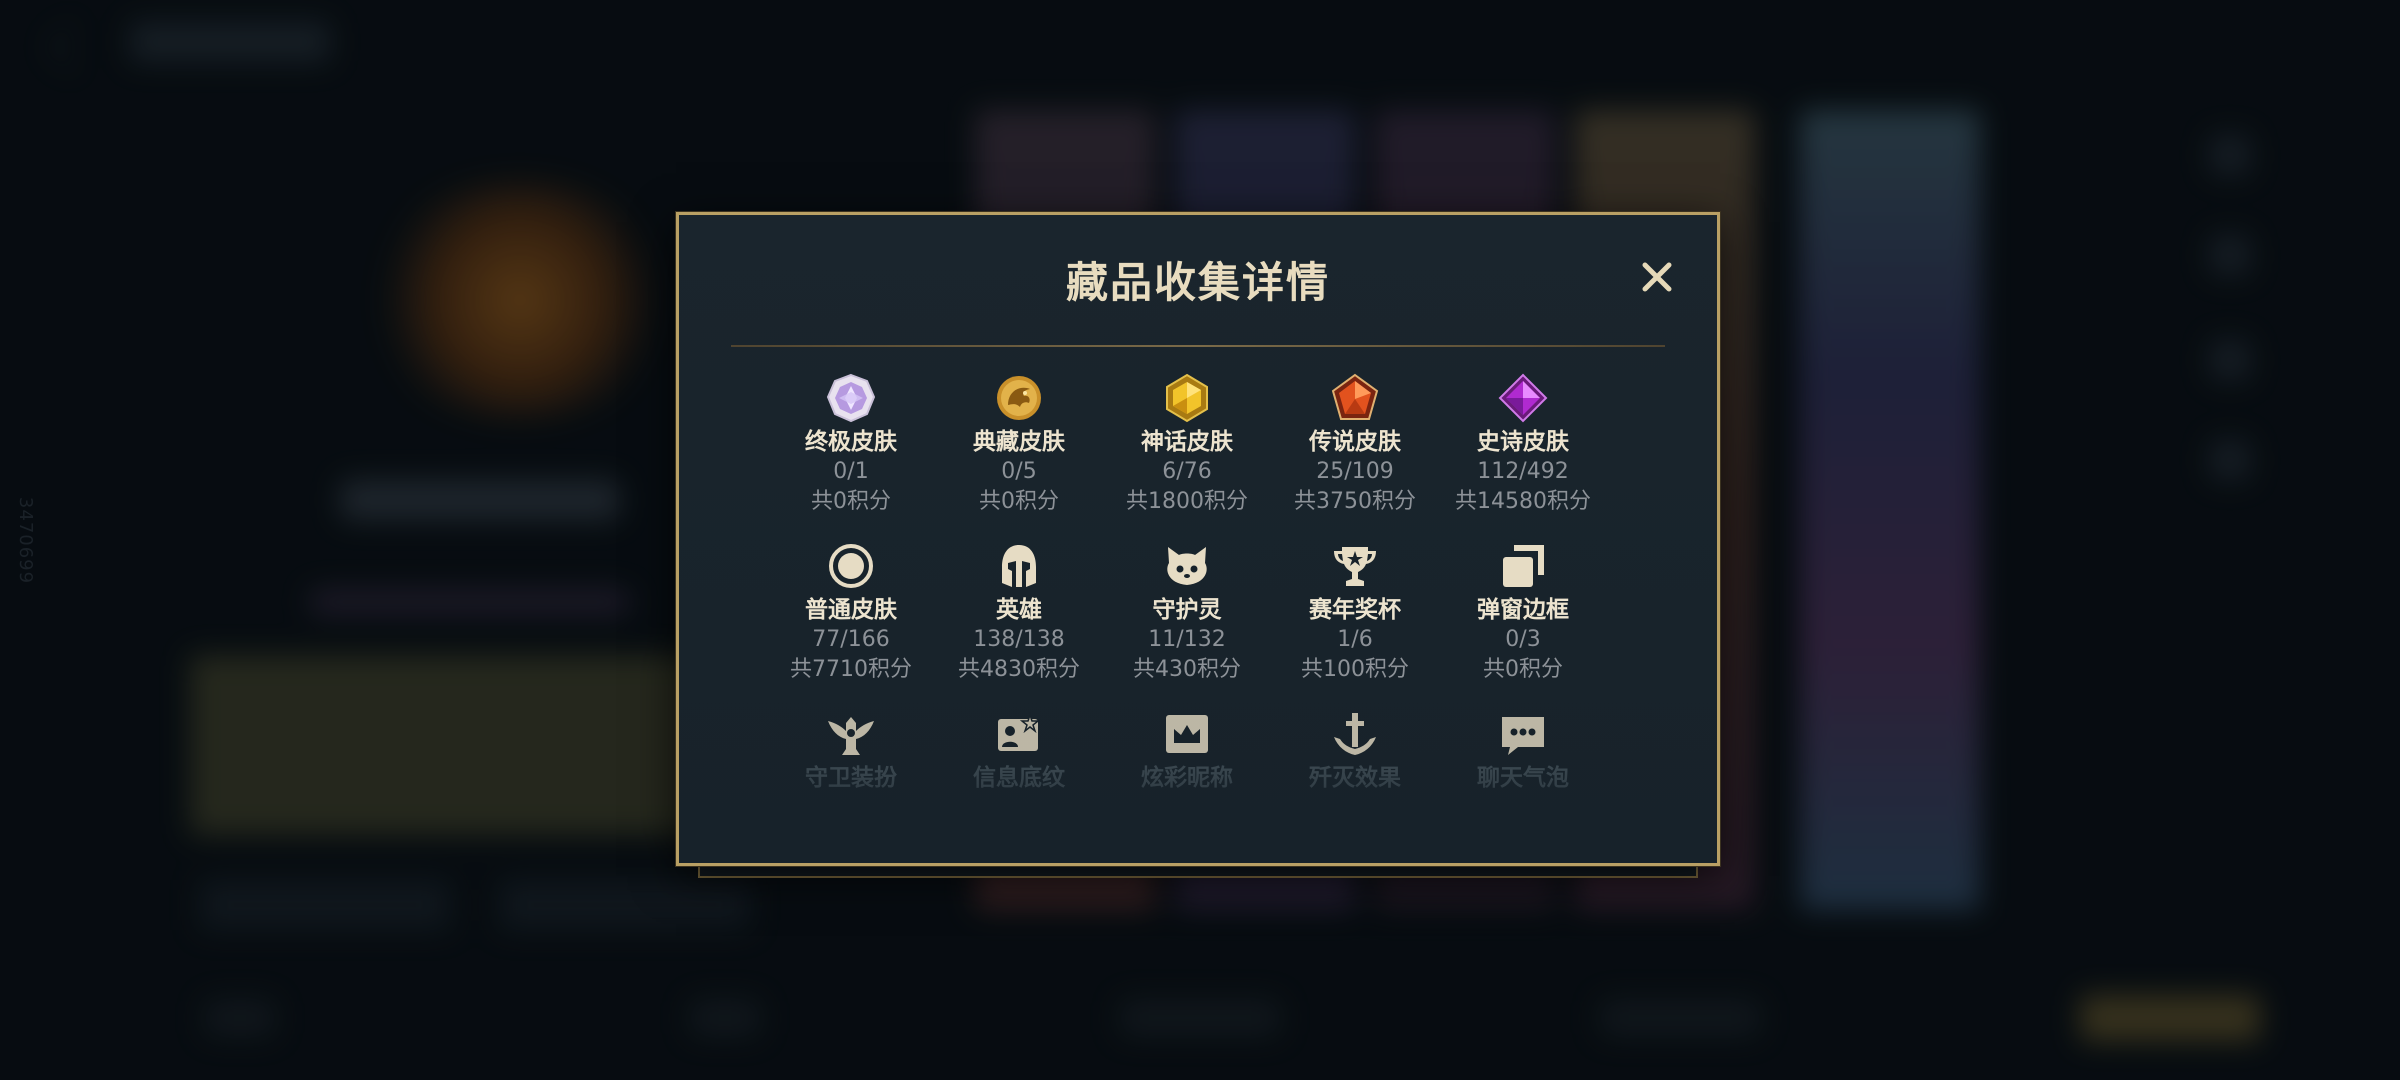 The height and width of the screenshot is (1080, 2400). I want to click on item-name: 聊天气泡, so click(1523, 778).